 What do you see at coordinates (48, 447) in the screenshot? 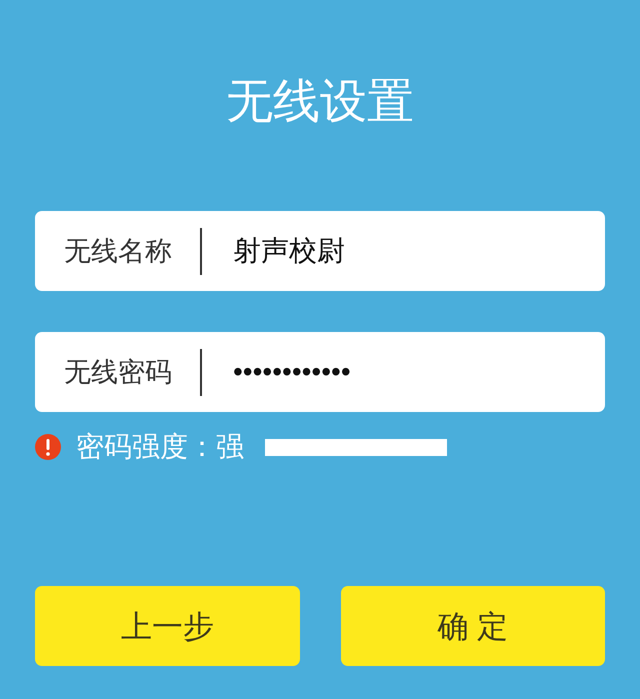
I see `warning-icon` at bounding box center [48, 447].